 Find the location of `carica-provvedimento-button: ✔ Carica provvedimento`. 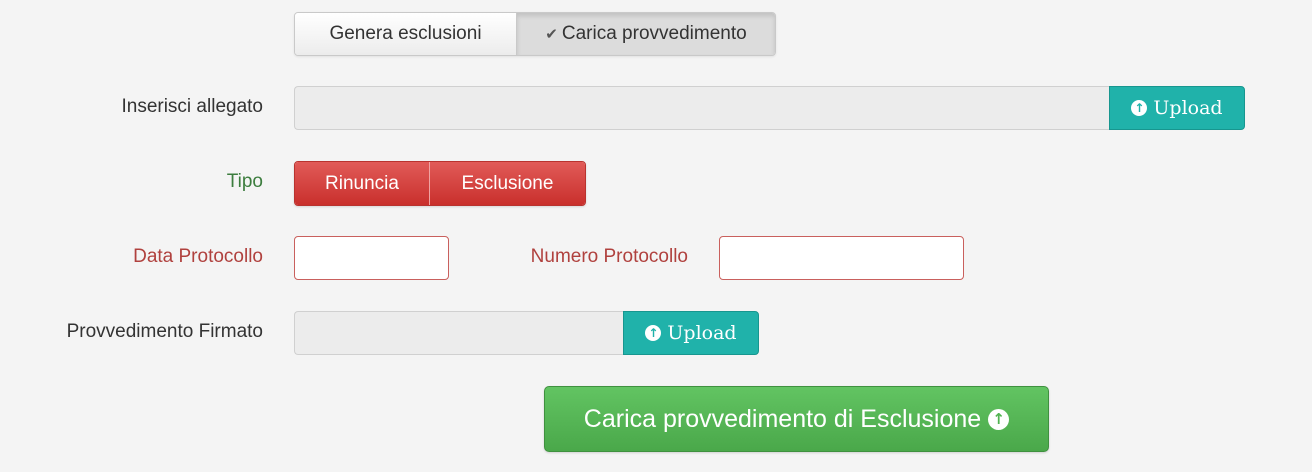

carica-provvedimento-button: ✔ Carica provvedimento is located at coordinates (646, 34).